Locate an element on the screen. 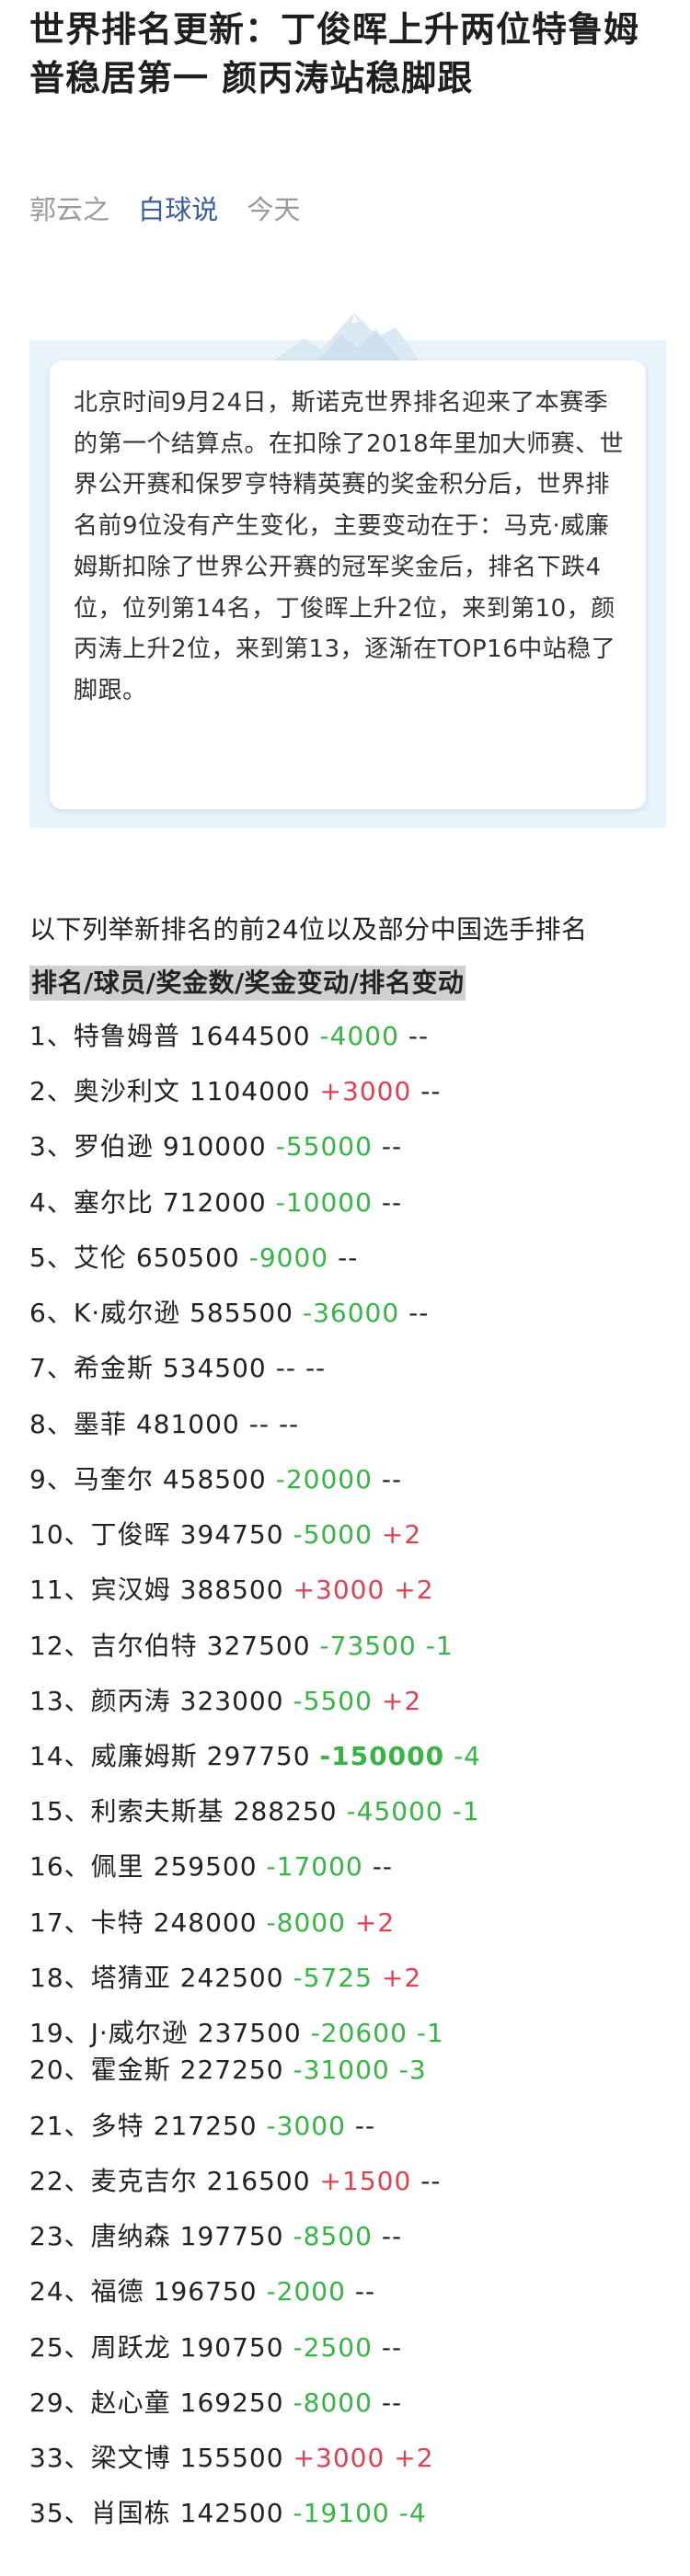  rank-number: 3、 is located at coordinates (51, 1146).